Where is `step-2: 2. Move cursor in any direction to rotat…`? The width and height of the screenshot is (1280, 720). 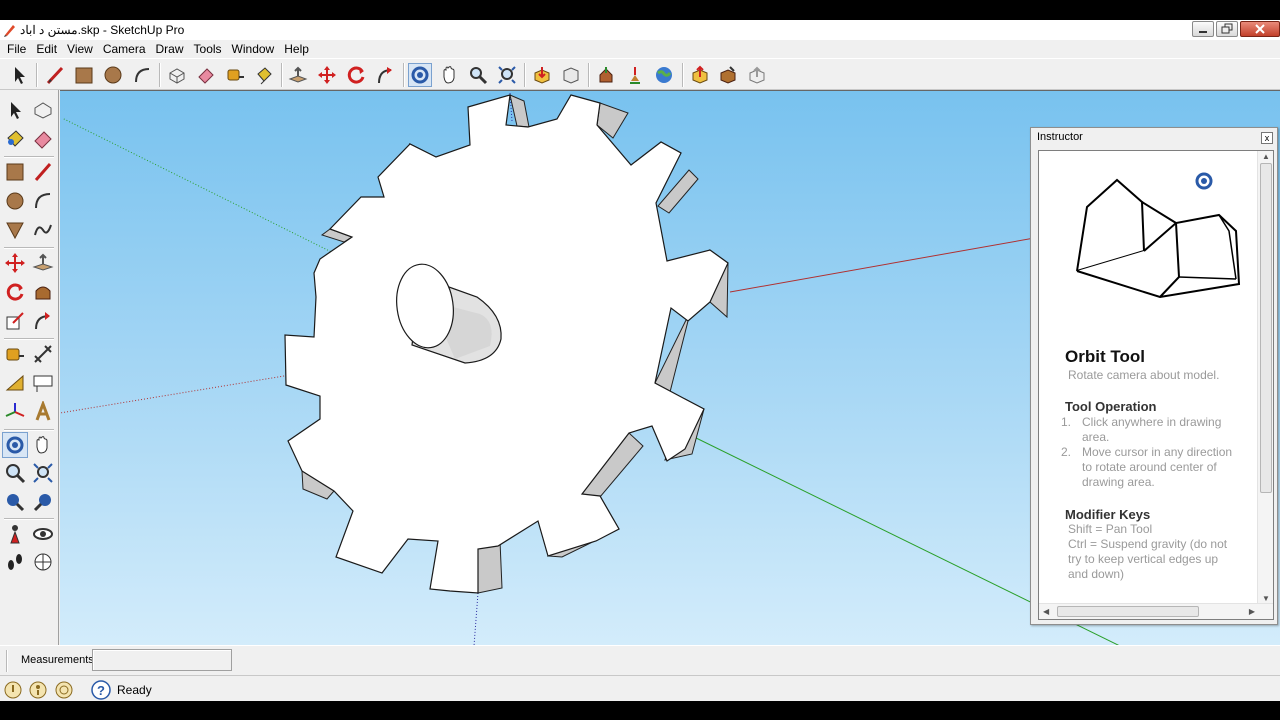 step-2: 2. Move cursor in any direction to rotat… is located at coordinates (1161, 467).